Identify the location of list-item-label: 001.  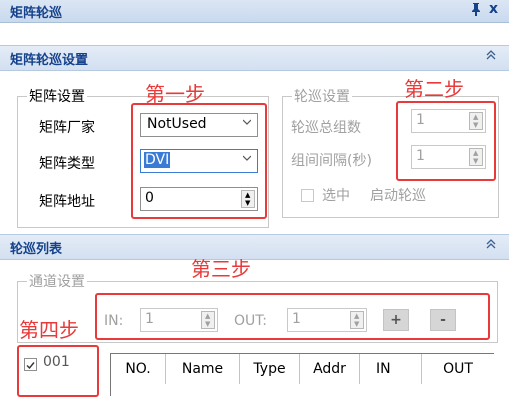
(56, 362).